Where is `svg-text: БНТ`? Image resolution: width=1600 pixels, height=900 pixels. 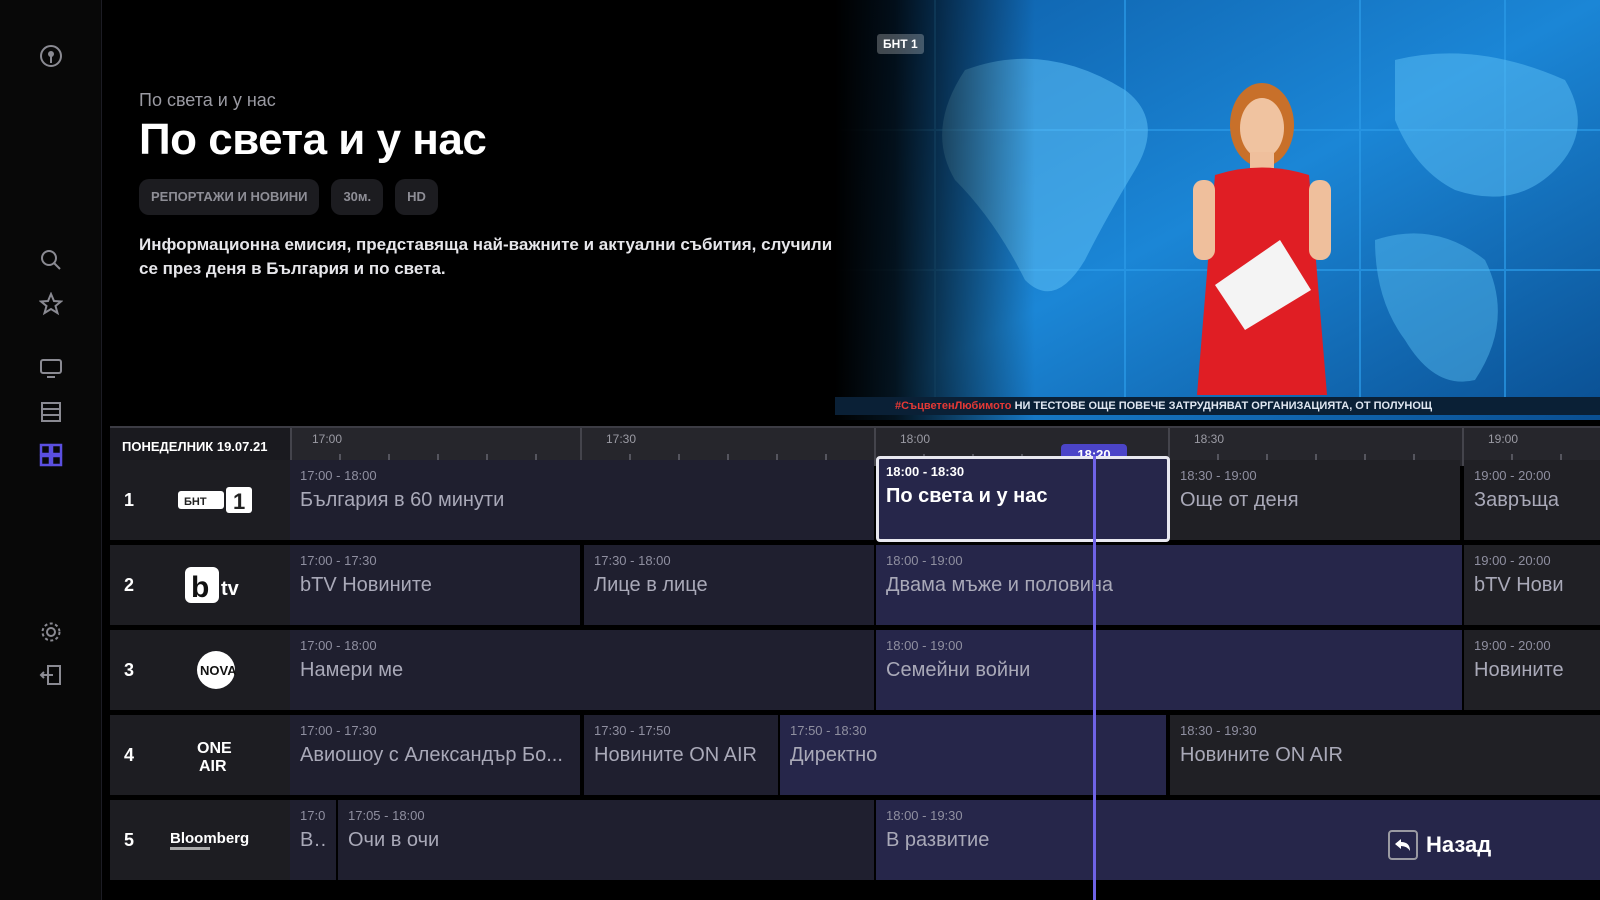 svg-text: БНТ is located at coordinates (195, 502).